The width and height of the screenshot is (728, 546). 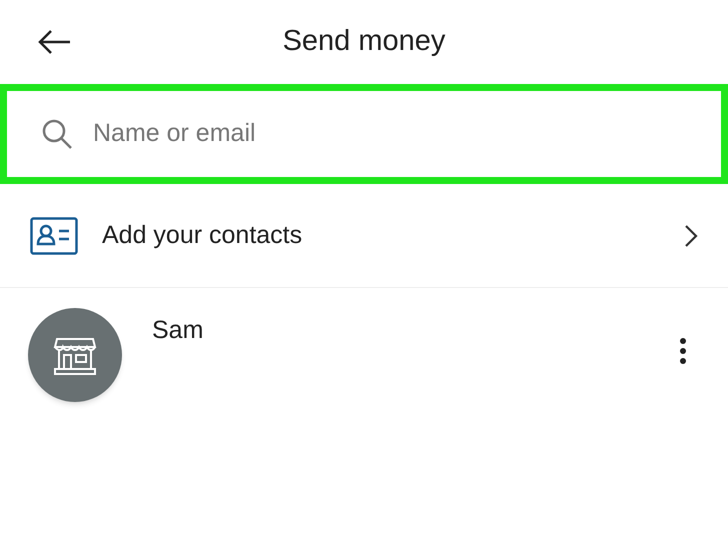 What do you see at coordinates (54, 42) in the screenshot?
I see `back-arrow-icon` at bounding box center [54, 42].